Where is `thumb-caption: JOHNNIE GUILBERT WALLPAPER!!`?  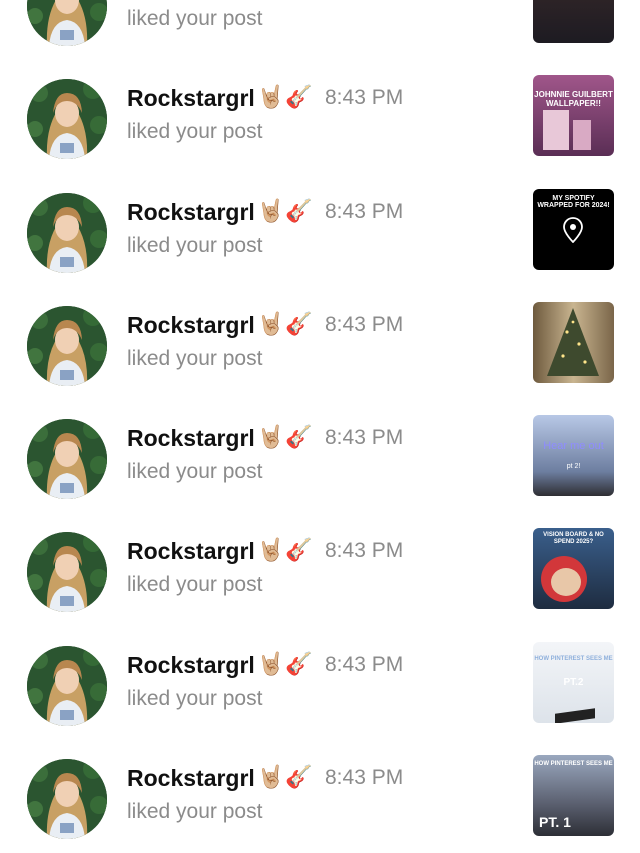
thumb-caption: JOHNNIE GUILBERT WALLPAPER!! is located at coordinates (573, 99).